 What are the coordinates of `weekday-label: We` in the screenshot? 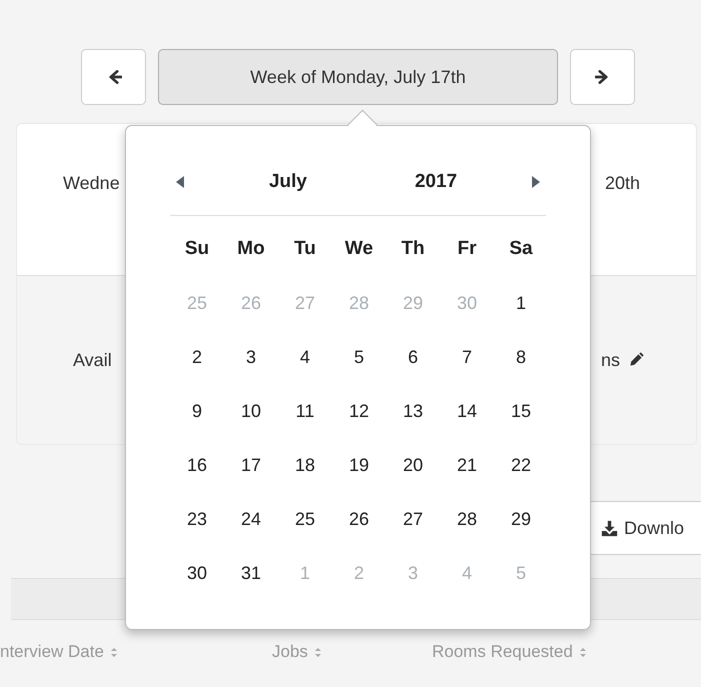 It's located at (359, 249).